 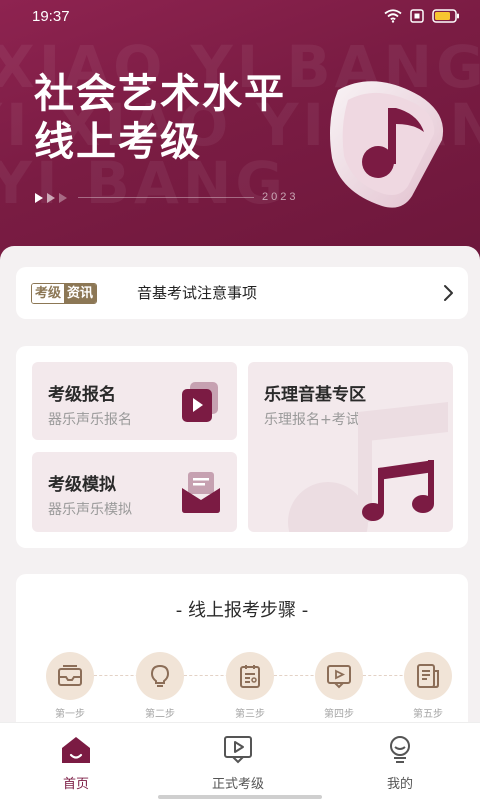 What do you see at coordinates (160, 714) in the screenshot?
I see `step-label: 第二步` at bounding box center [160, 714].